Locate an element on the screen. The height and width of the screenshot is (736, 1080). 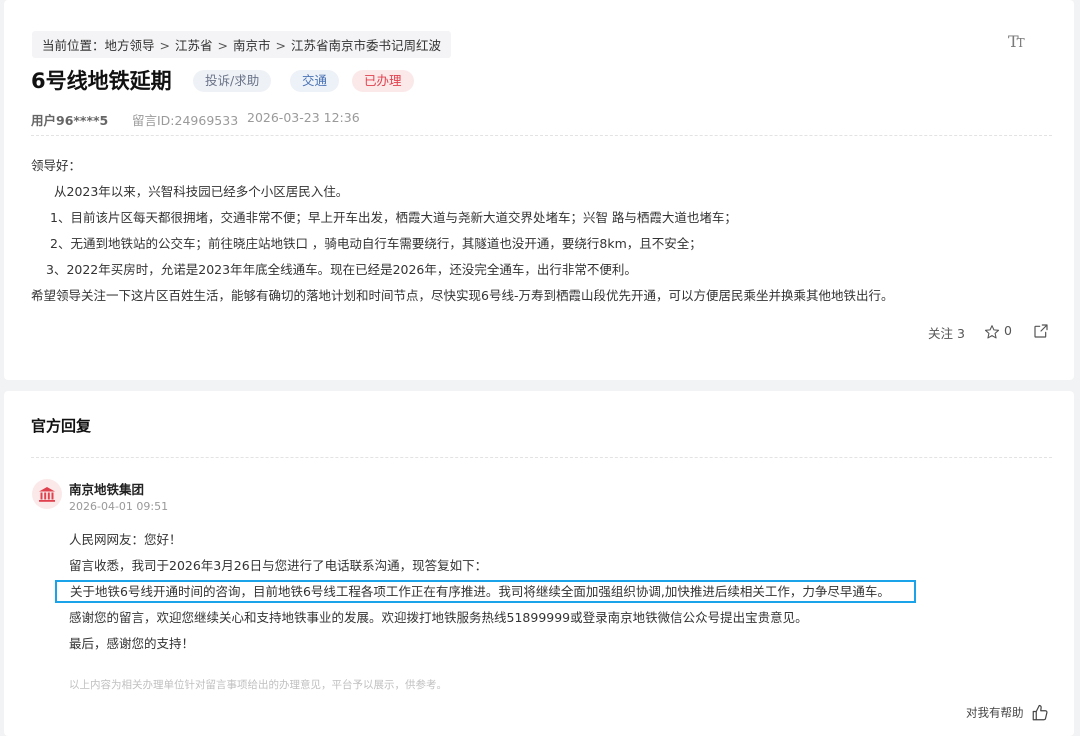
font-size-icon: TT is located at coordinates (1019, 43).